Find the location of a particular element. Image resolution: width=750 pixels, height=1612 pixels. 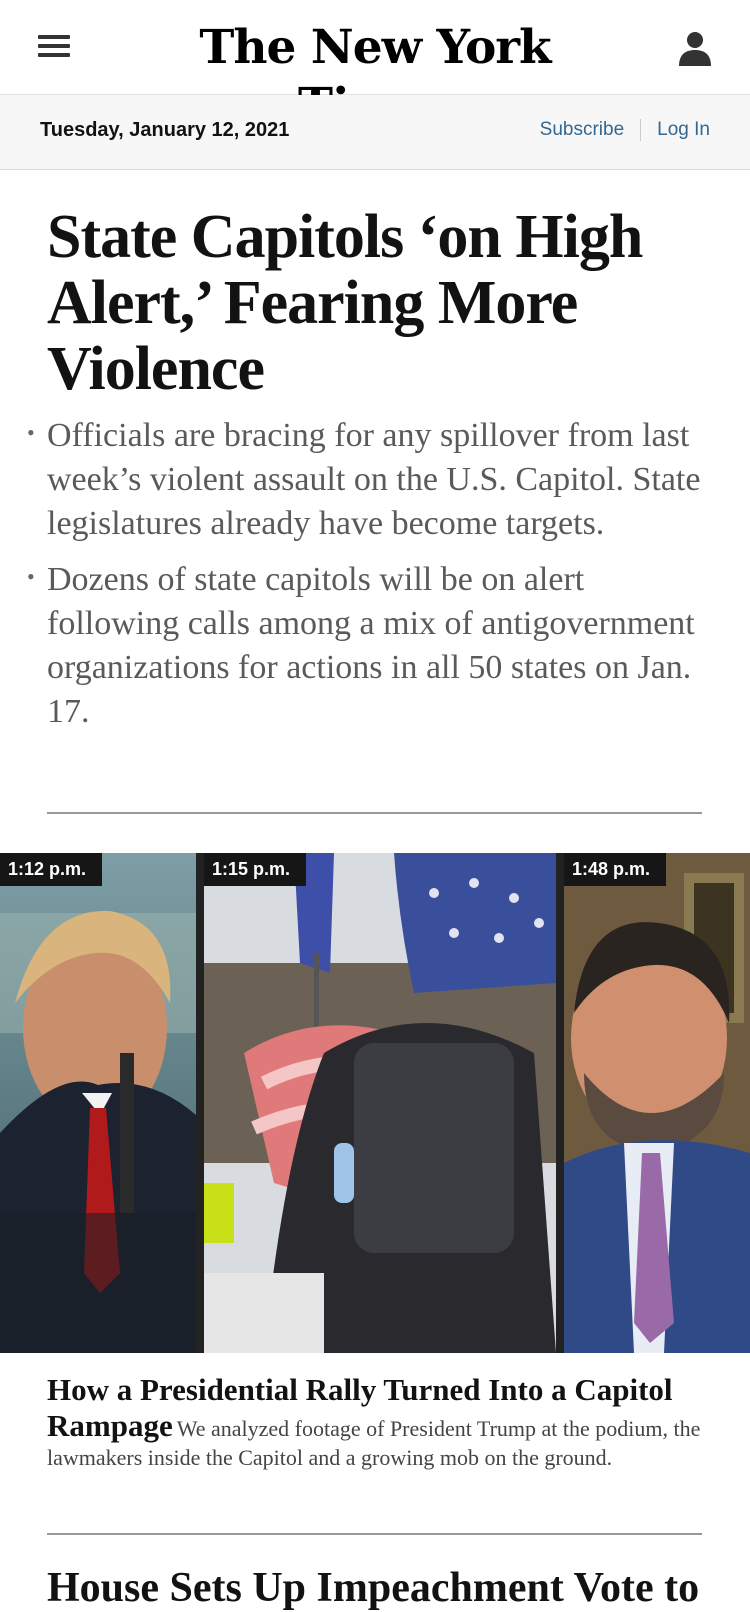

lawmaker-speaking-image is located at coordinates (657, 1103).